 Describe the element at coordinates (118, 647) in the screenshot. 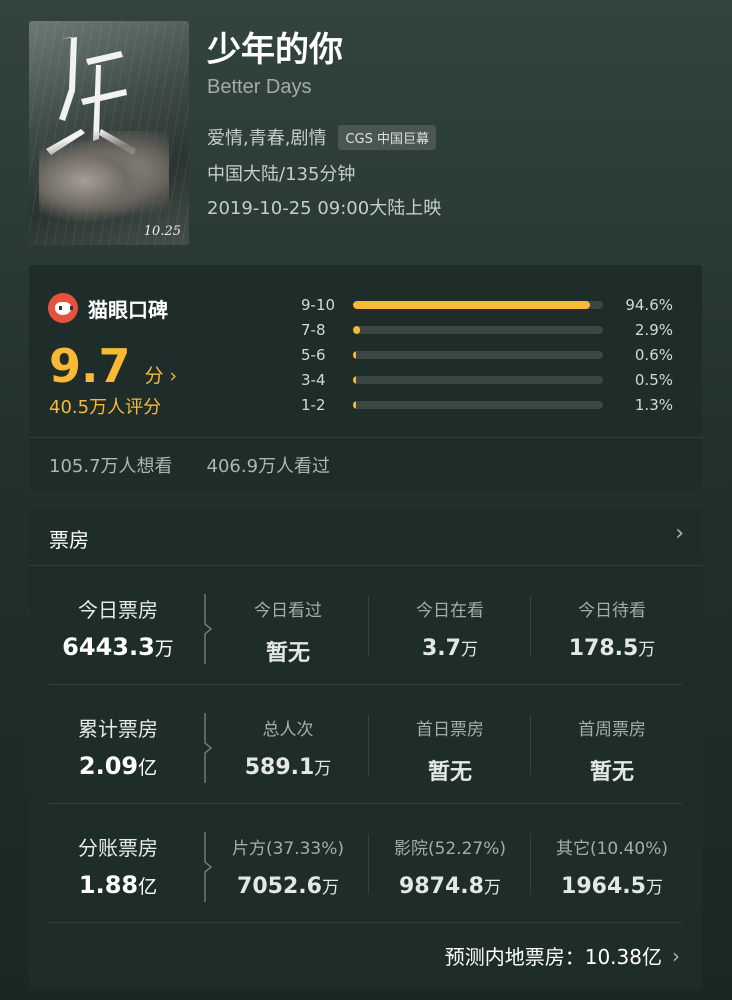

I see `boxoffice-main-value: 6443.3万` at that location.